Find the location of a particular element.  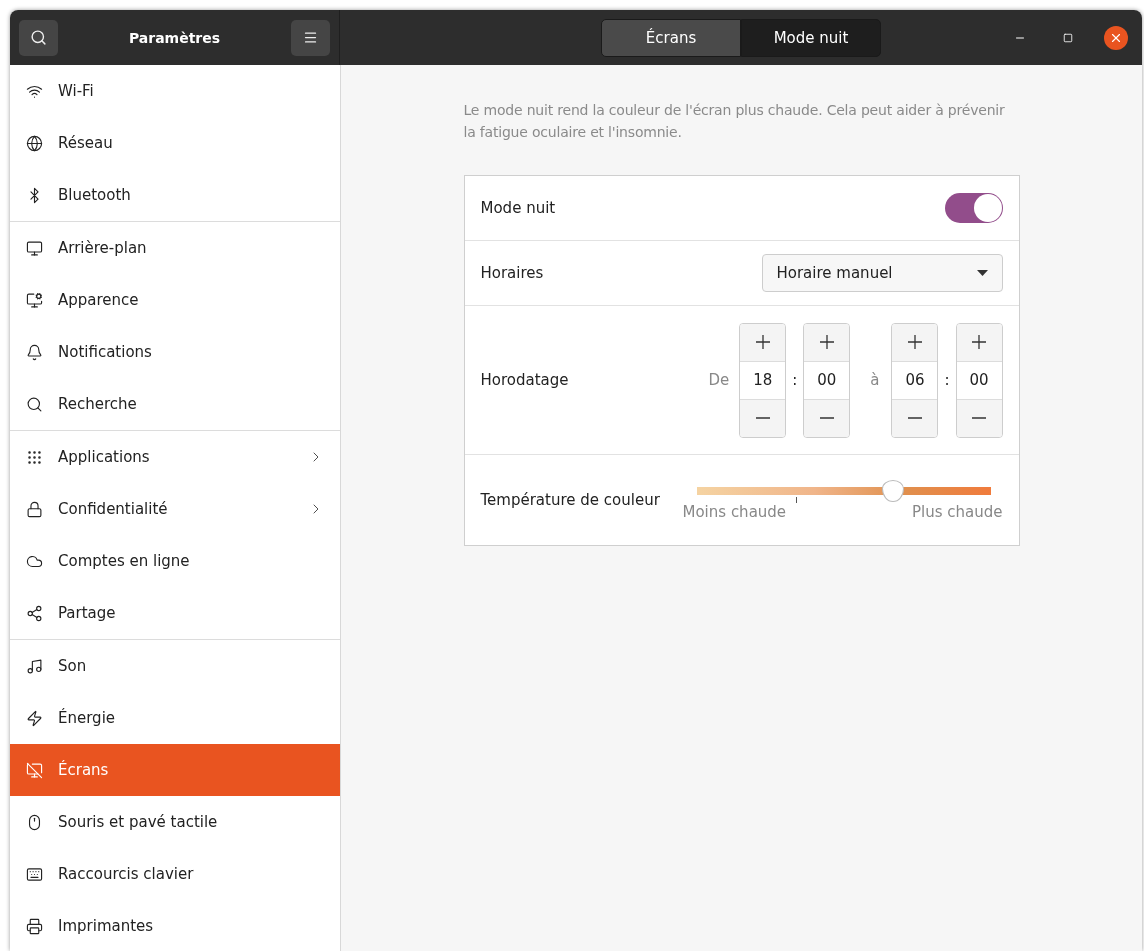

sidebar-item: Raccourcis clavier is located at coordinates (175, 874).